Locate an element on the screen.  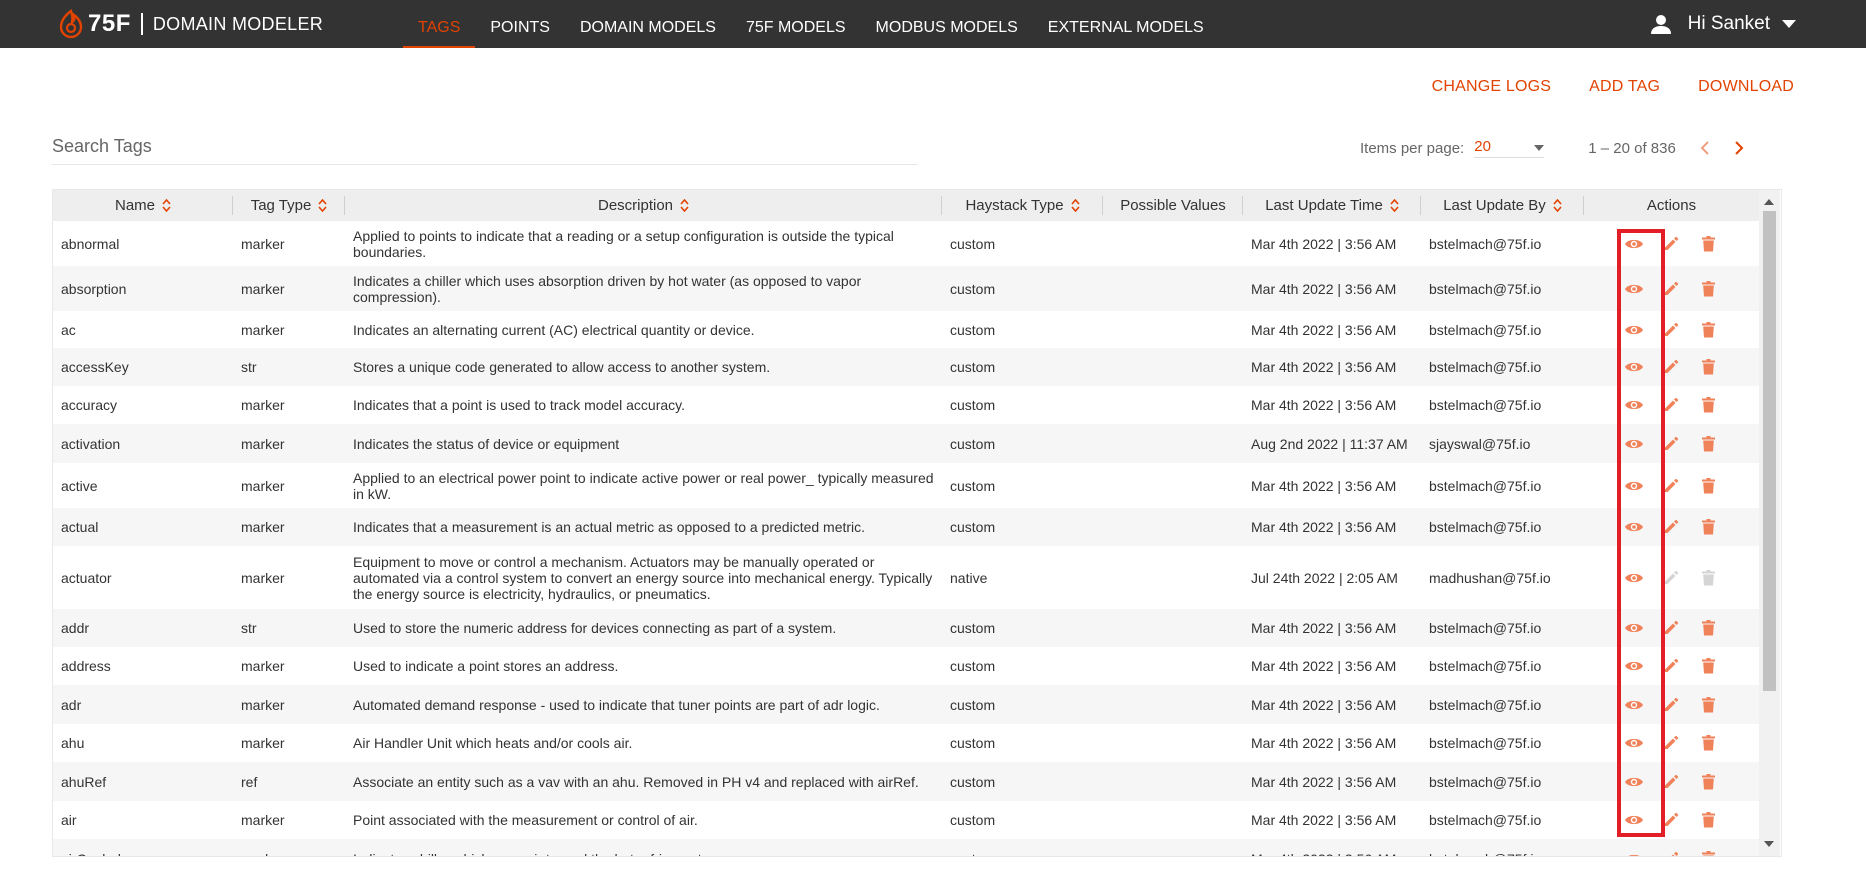
nav-tab-domain-models: DOMAIN MODELS is located at coordinates (648, 24).